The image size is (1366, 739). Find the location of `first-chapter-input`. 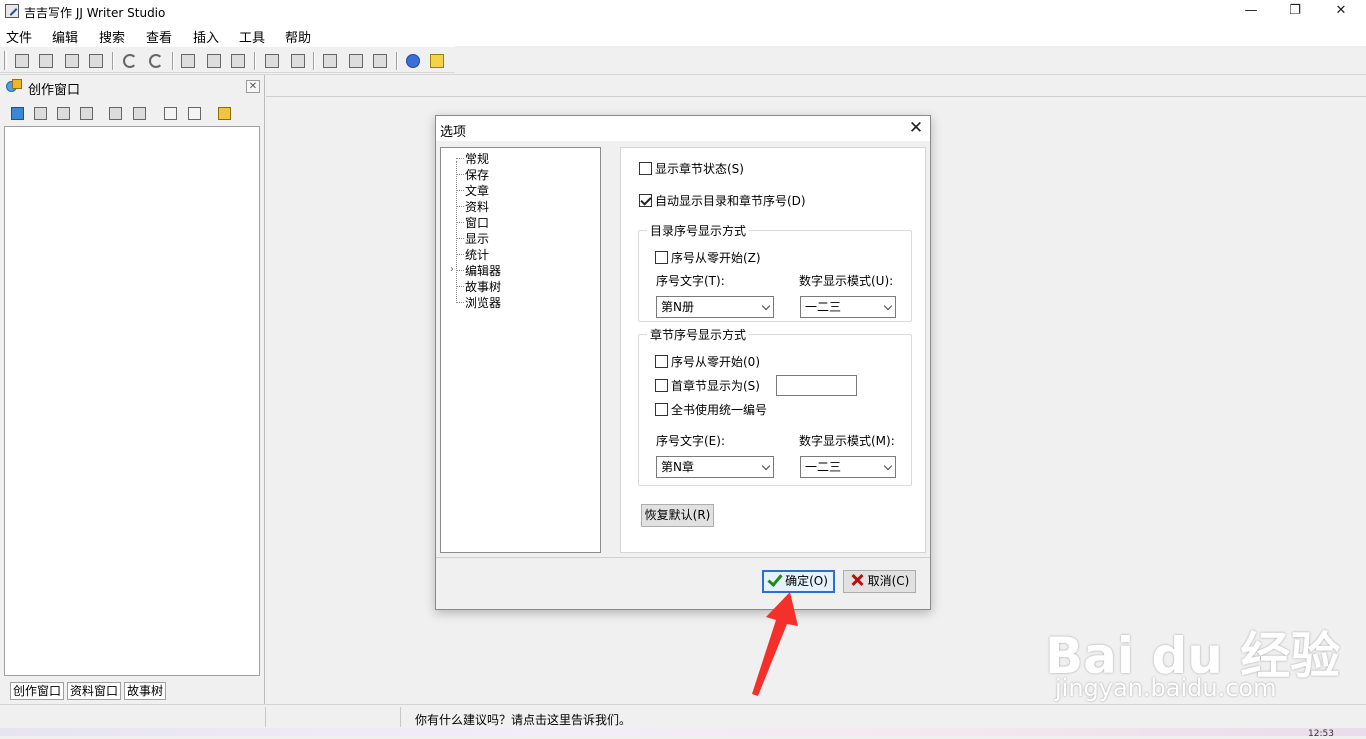

first-chapter-input is located at coordinates (816, 385).